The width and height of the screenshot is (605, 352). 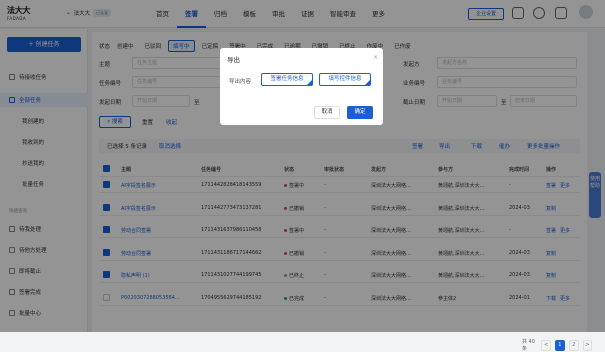 I want to click on option-label: 填写控件信息, so click(x=345, y=79).